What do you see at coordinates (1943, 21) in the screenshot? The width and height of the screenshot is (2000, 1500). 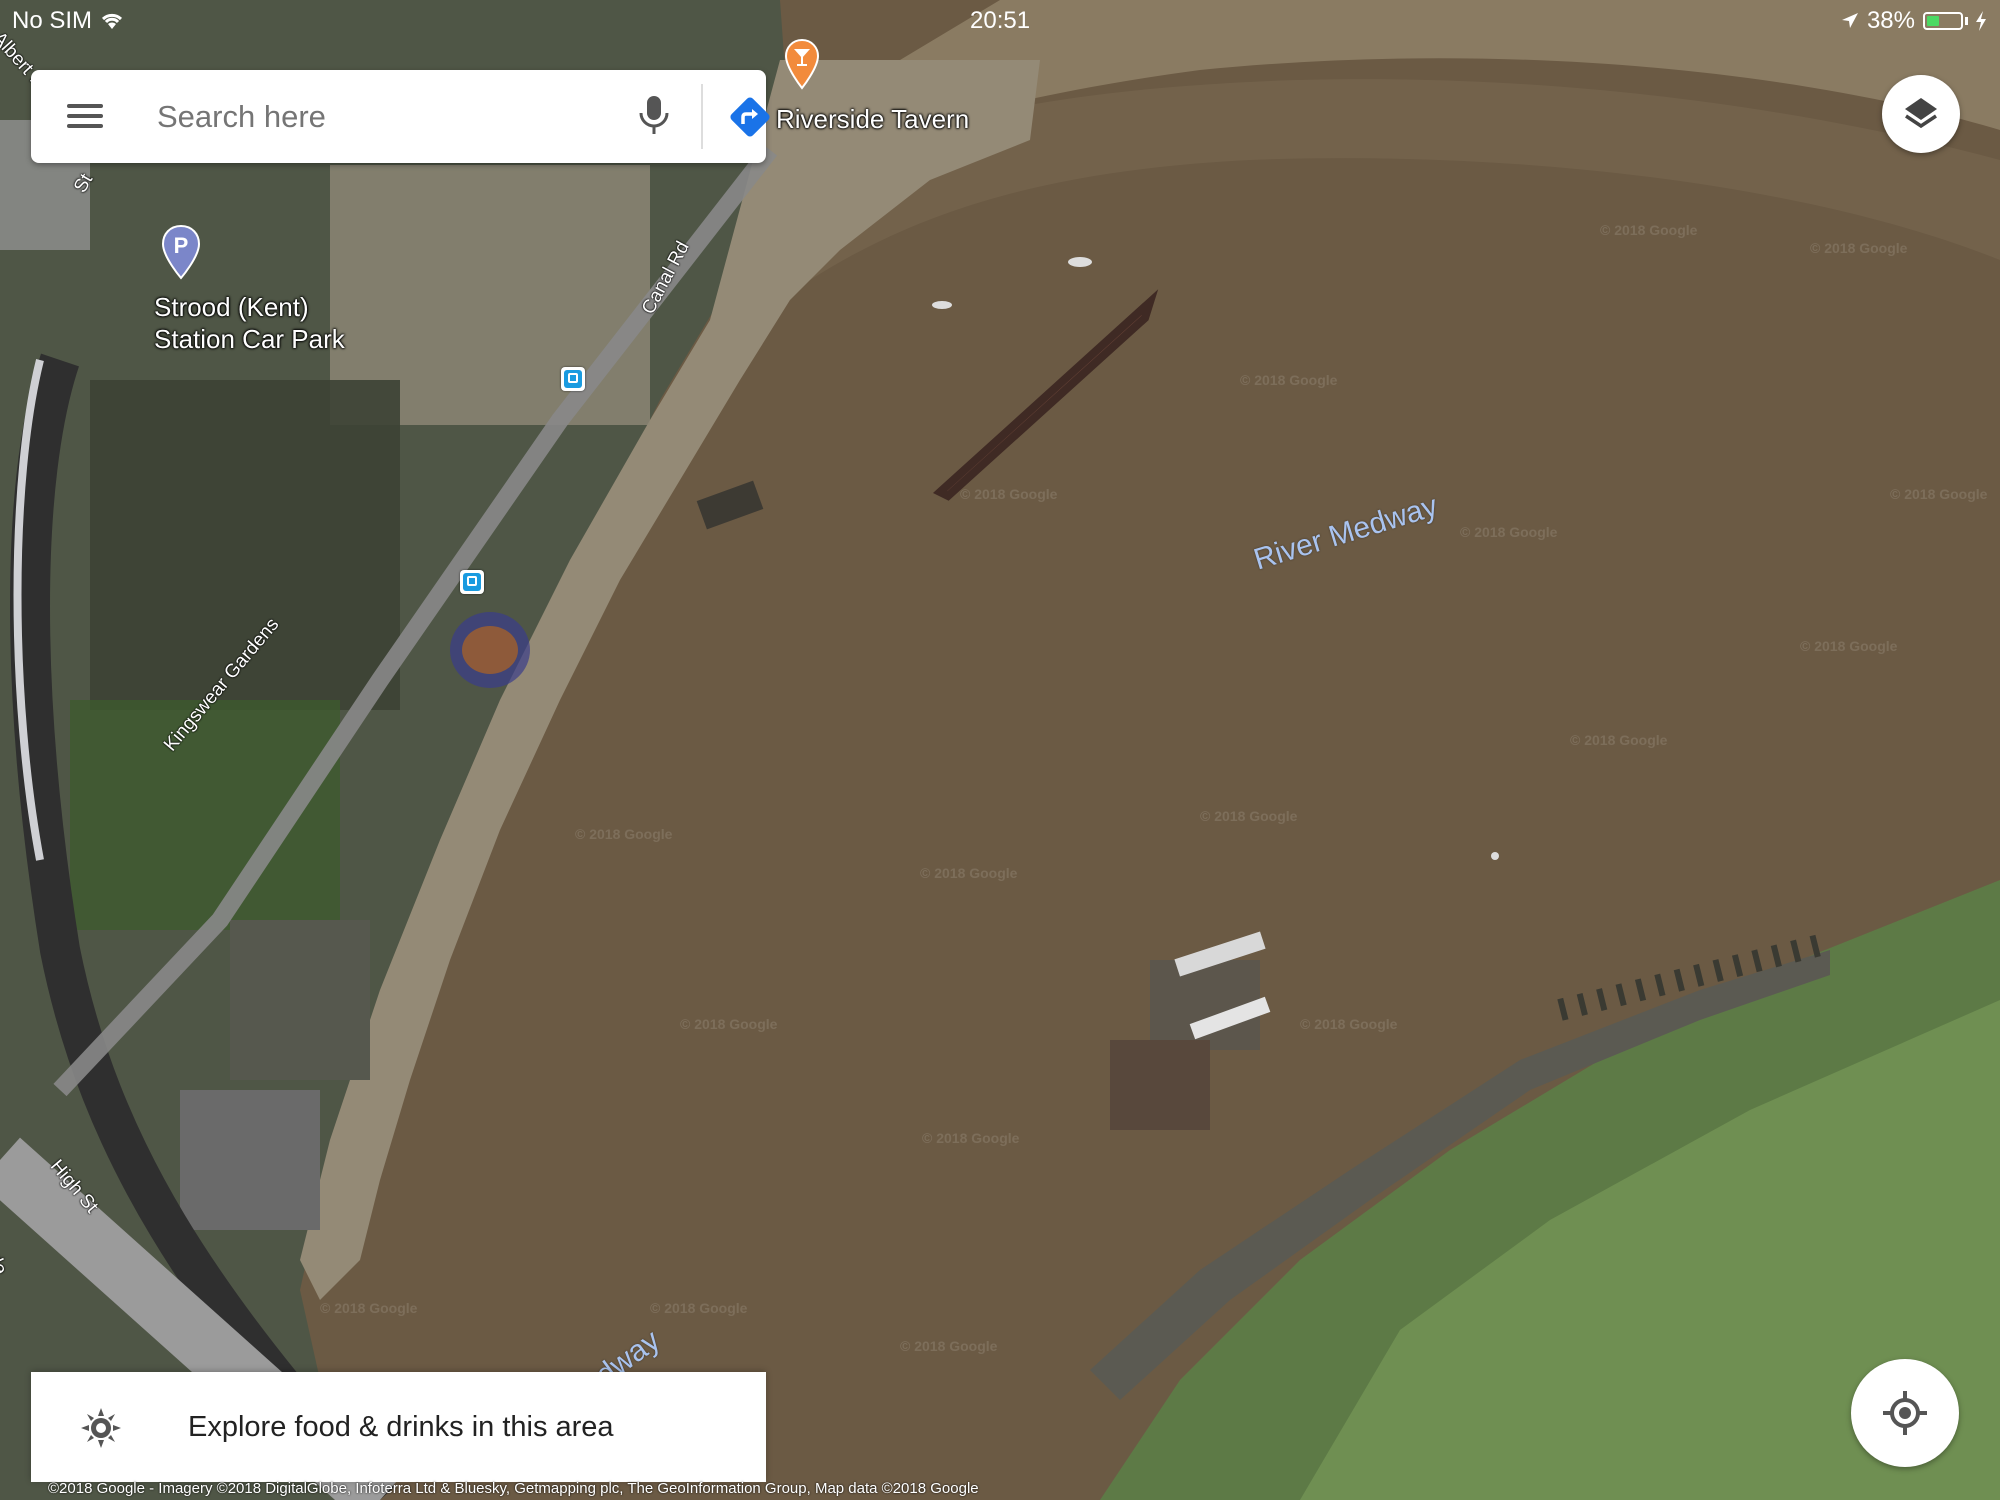 I see `battery-icon` at bounding box center [1943, 21].